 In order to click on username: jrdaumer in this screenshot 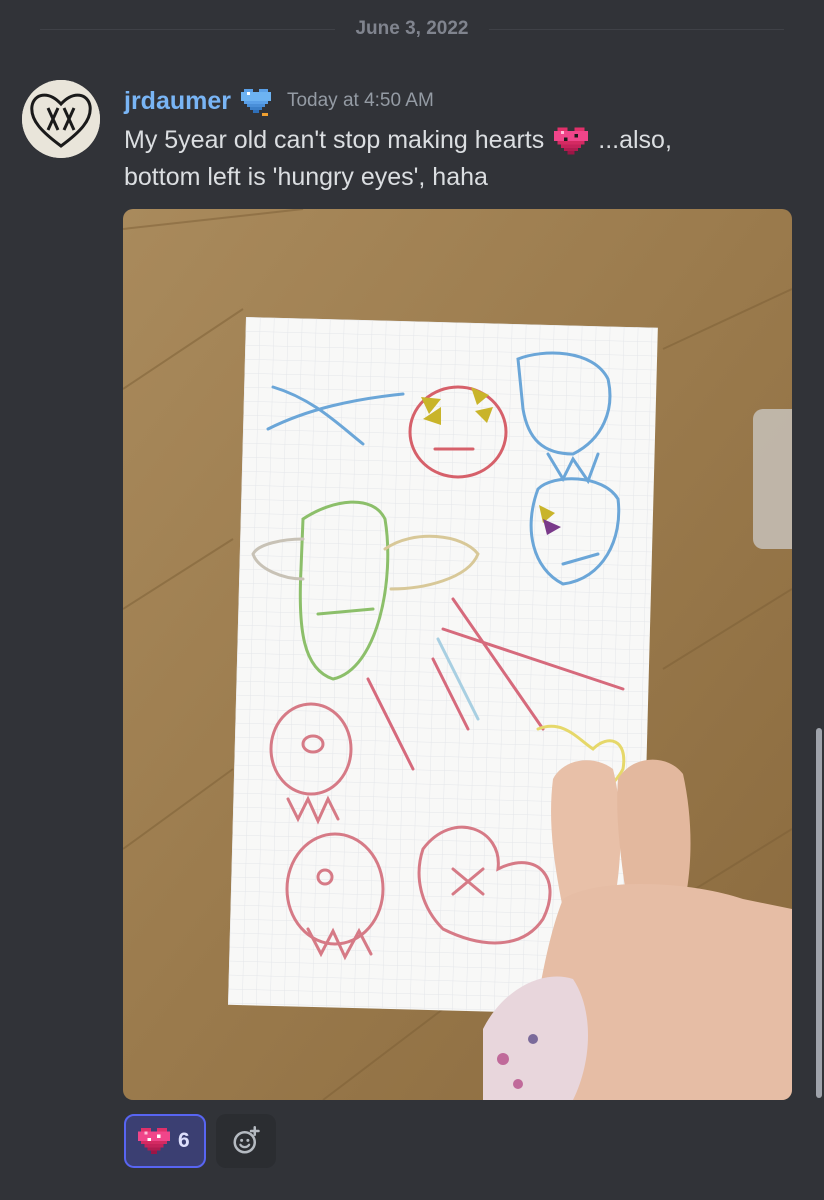, I will do `click(177, 101)`.